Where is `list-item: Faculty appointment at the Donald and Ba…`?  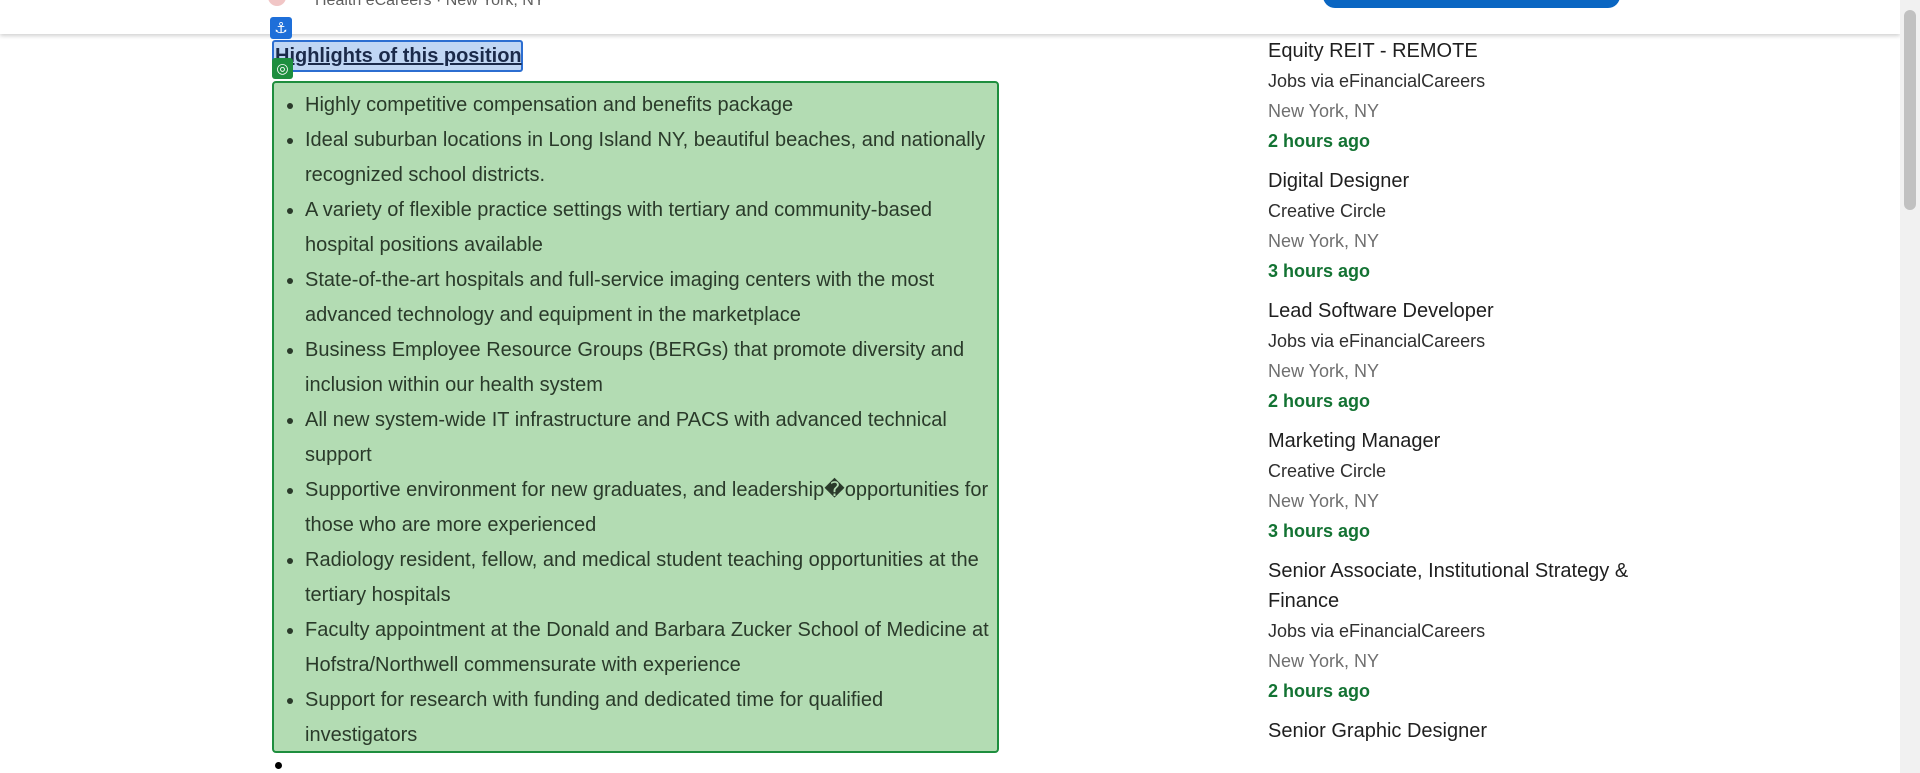 list-item: Faculty appointment at the Donald and Ba… is located at coordinates (650, 648).